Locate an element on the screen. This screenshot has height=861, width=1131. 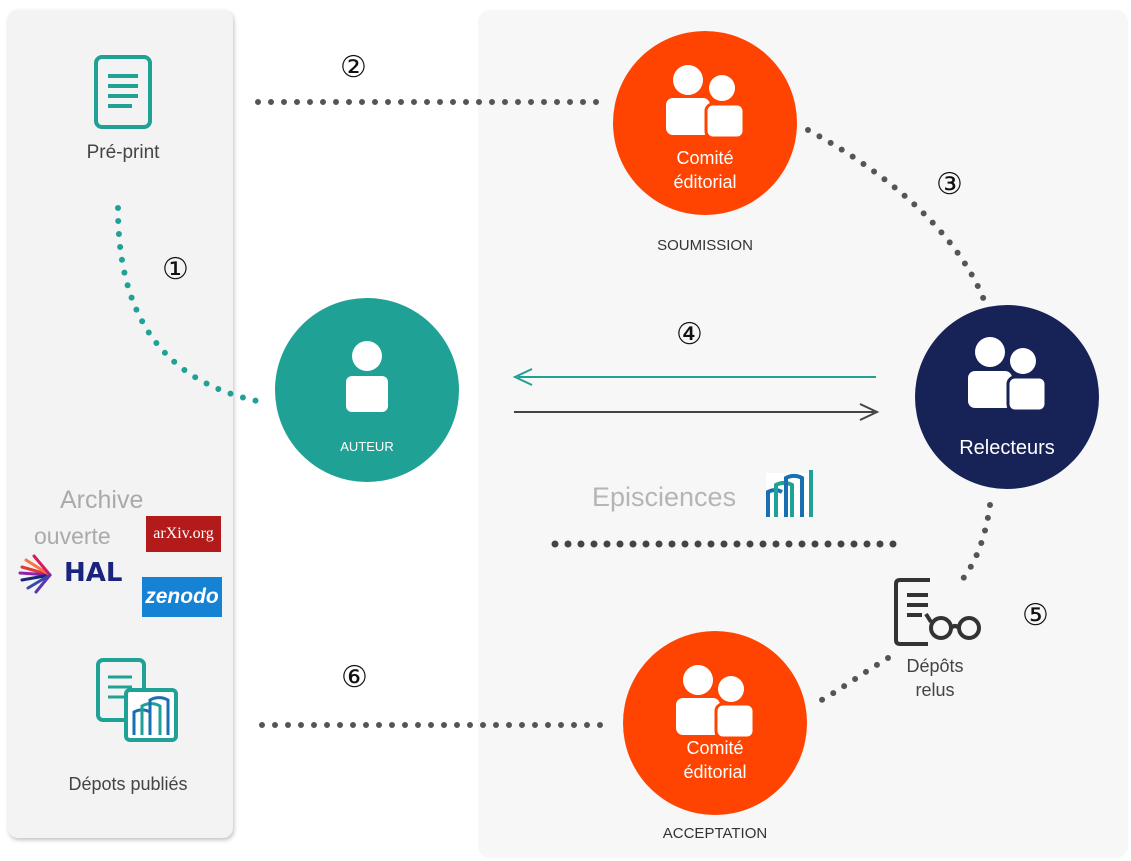
step-6-number: ⑥ is located at coordinates (354, 677).